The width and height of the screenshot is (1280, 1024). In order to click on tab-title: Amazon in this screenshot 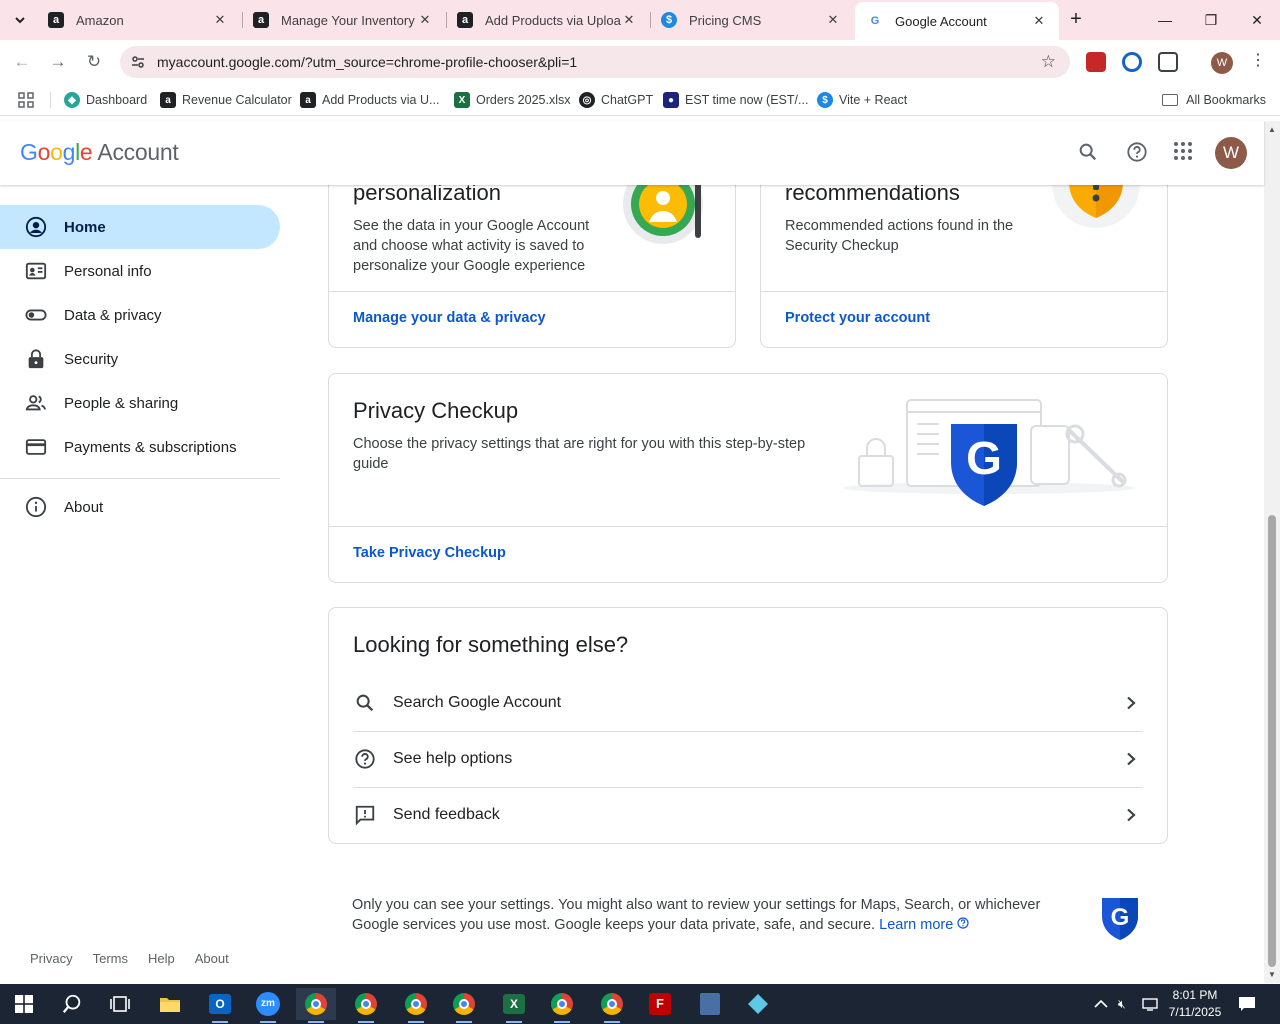, I will do `click(100, 20)`.